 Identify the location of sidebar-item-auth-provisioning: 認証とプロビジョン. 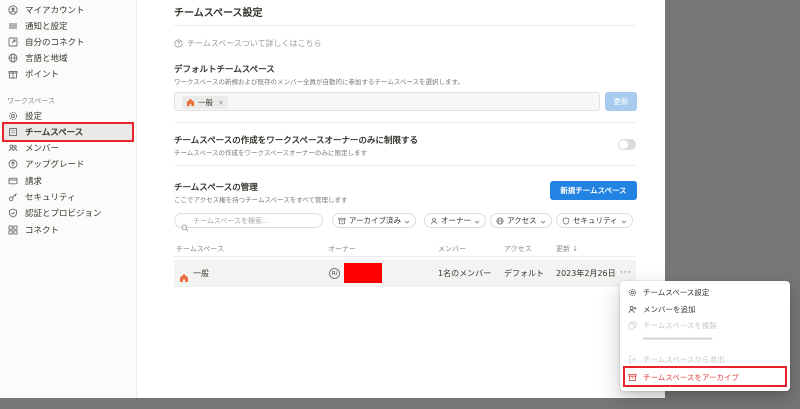
(68, 213).